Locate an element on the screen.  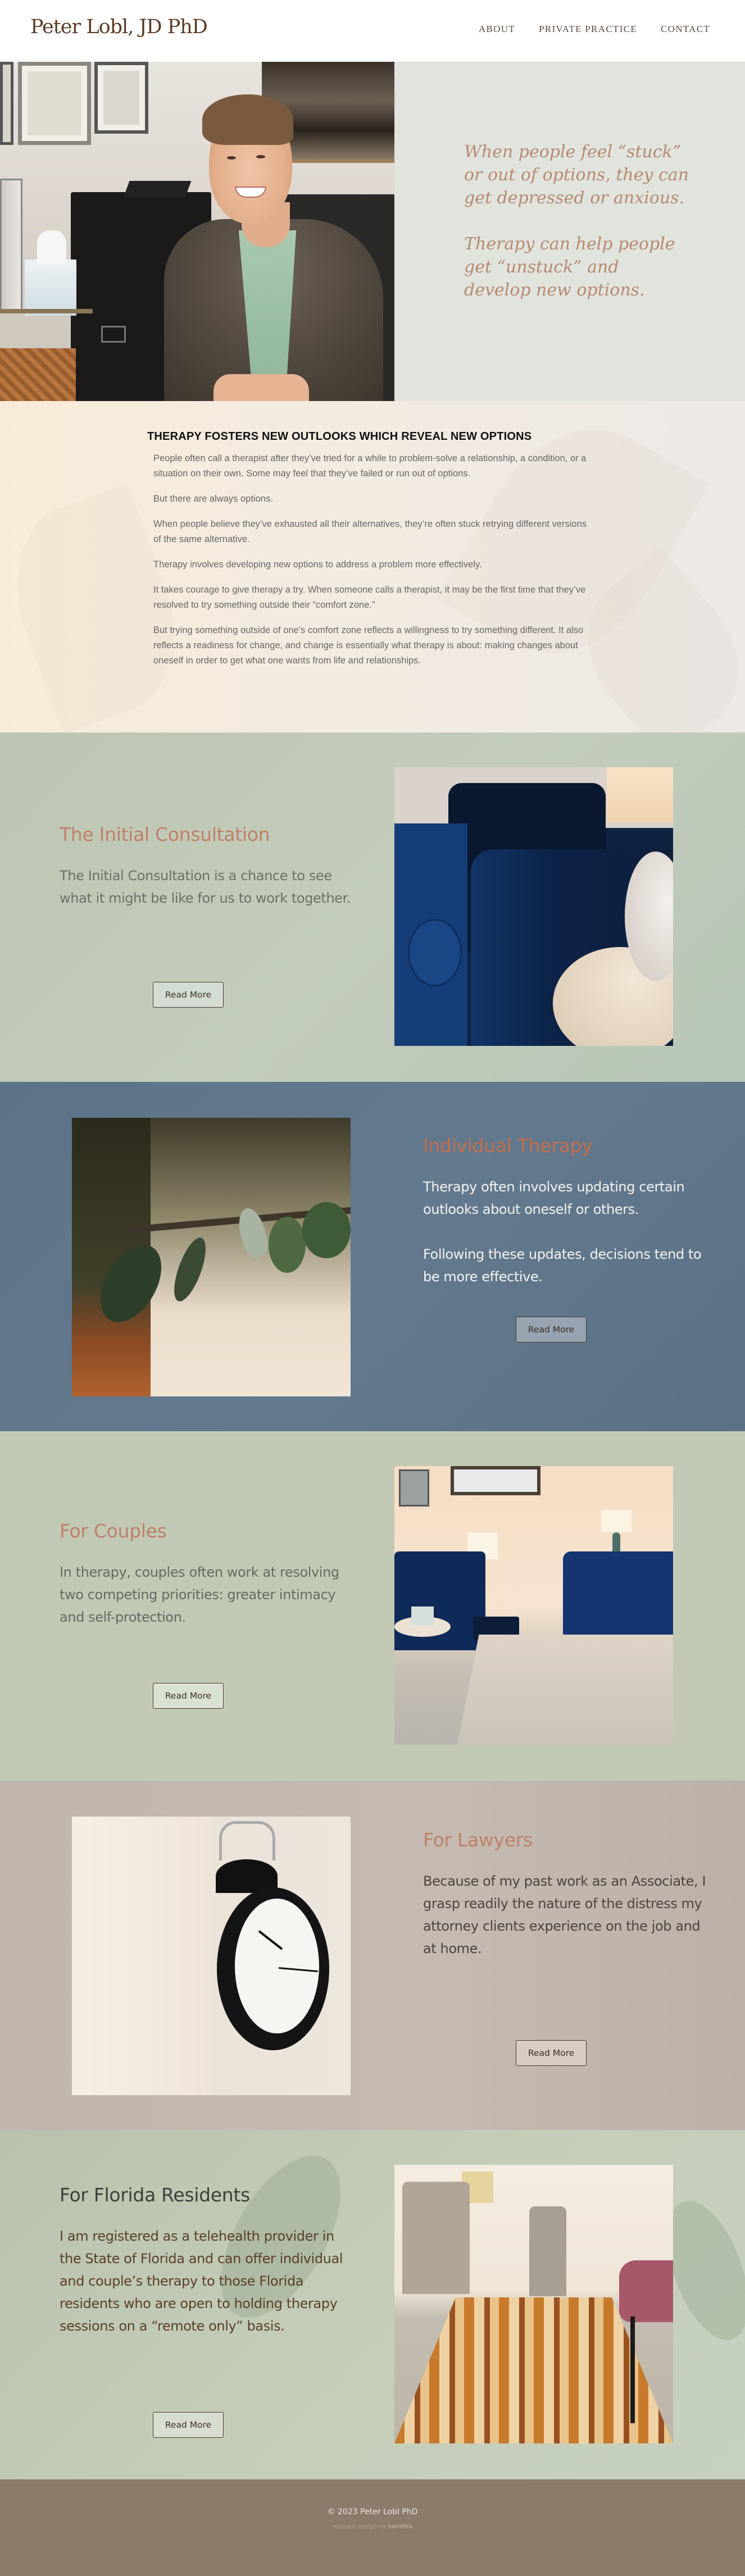
section-title: The Initial Consultation is located at coordinates (165, 834).